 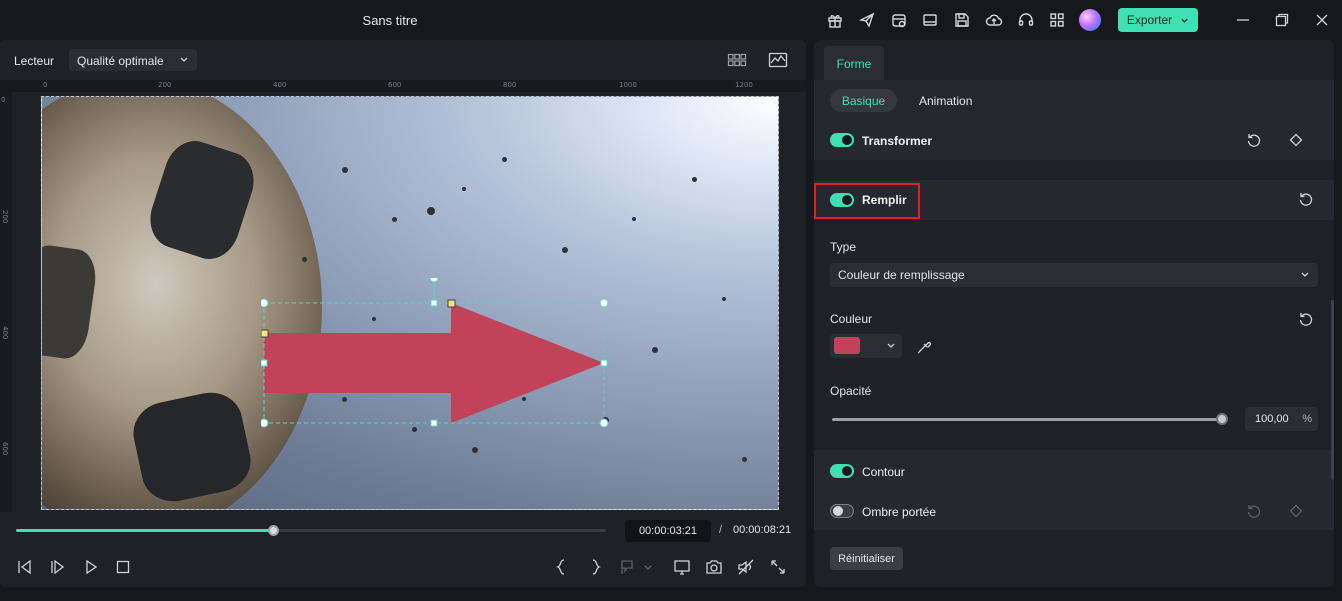 I want to click on progress-fill, so click(x=145, y=530).